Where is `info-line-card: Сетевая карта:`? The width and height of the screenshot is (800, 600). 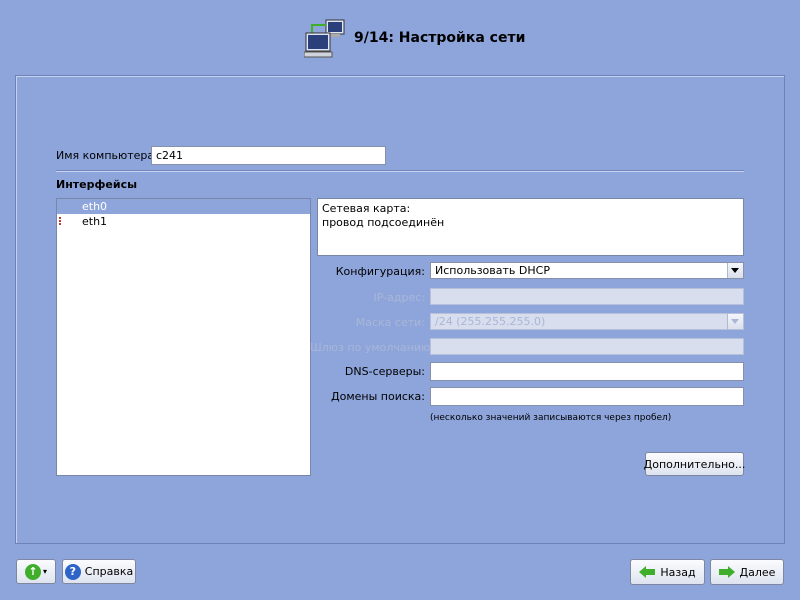 info-line-card: Сетевая карта: is located at coordinates (366, 208).